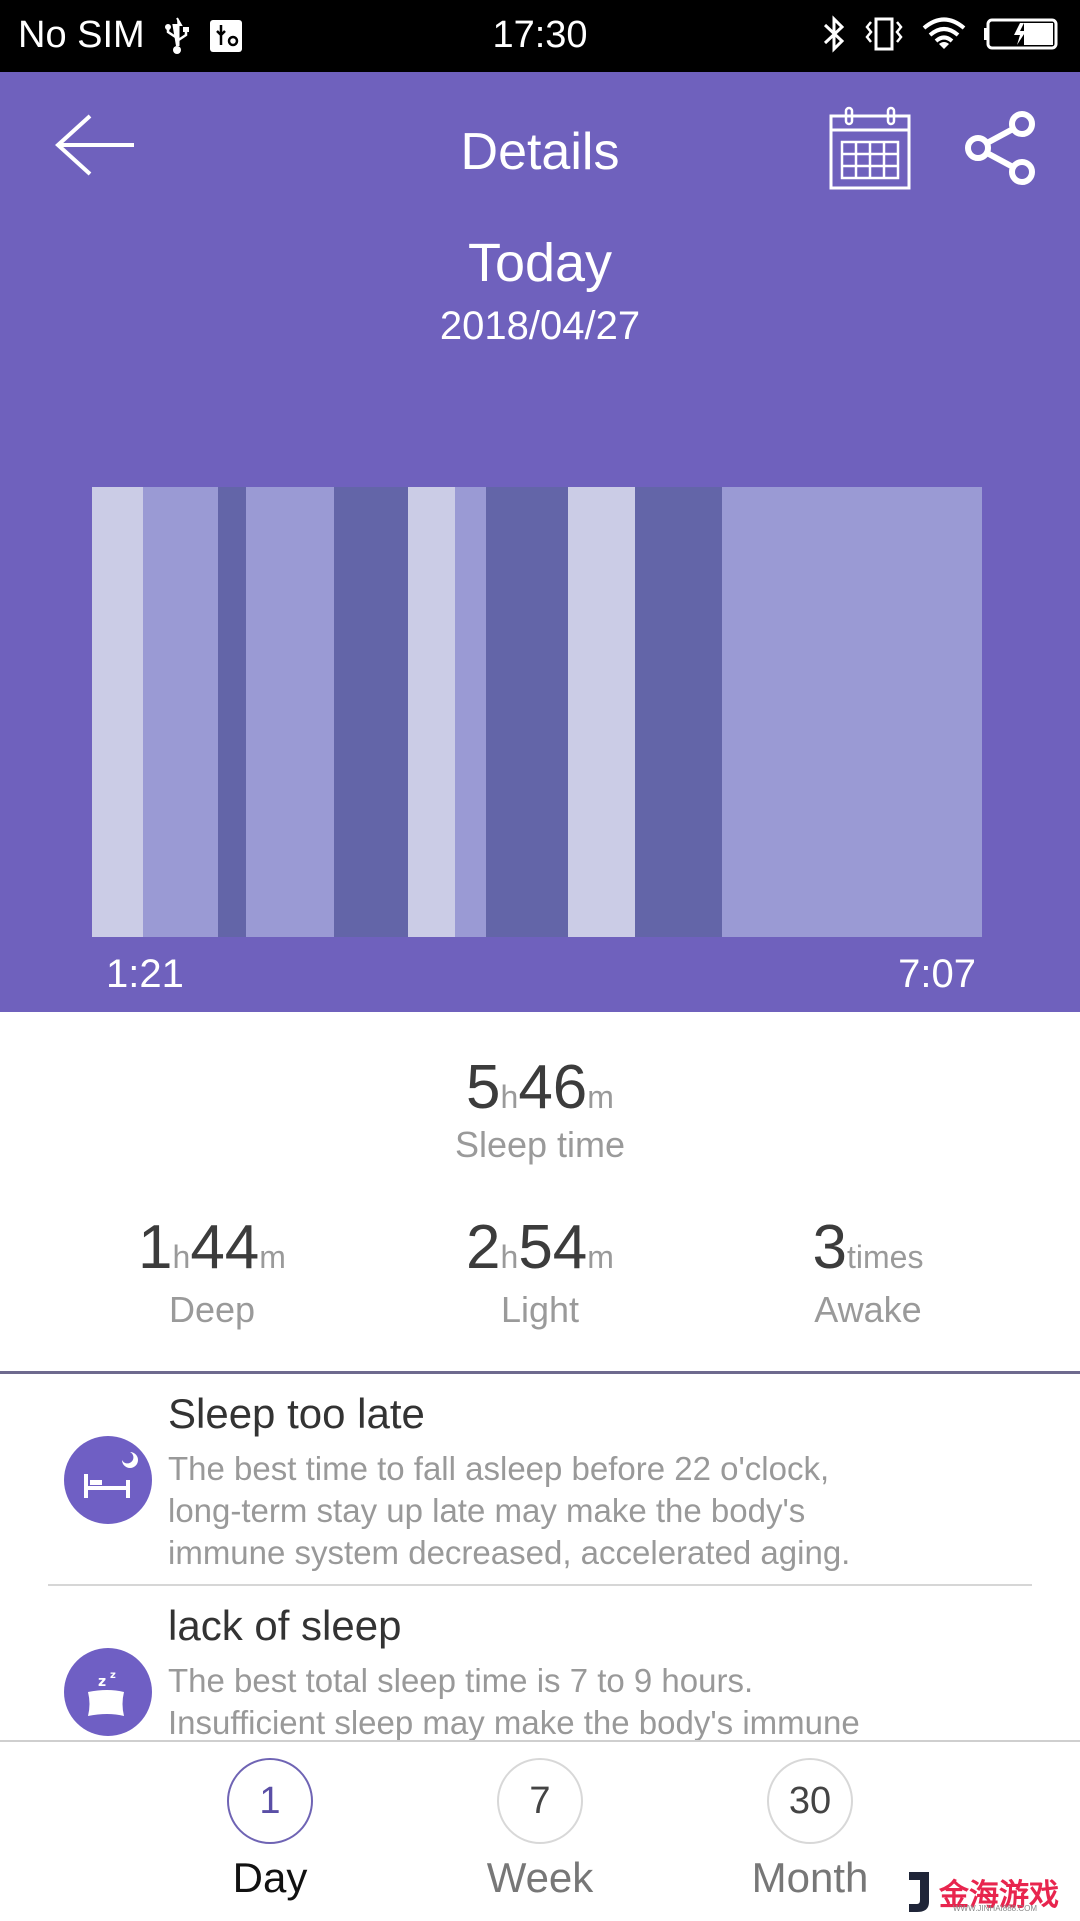 This screenshot has height=1921, width=1080. I want to click on total-sleep-value: 5h46m, so click(540, 1087).